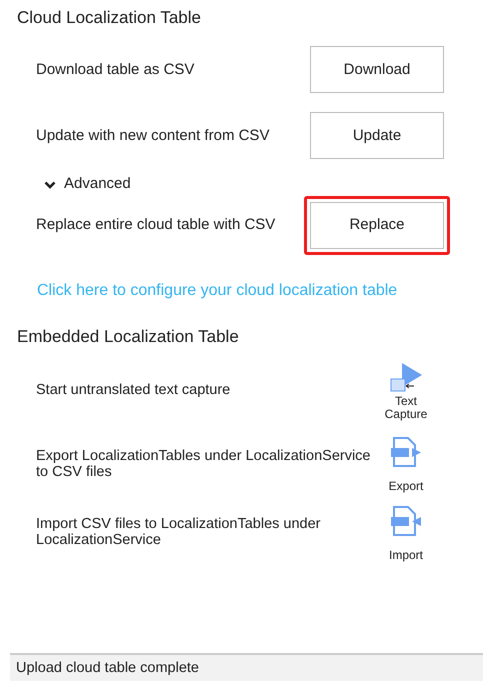 Image resolution: width=483 pixels, height=686 pixels. What do you see at coordinates (406, 465) in the screenshot?
I see `tool-button: Export` at bounding box center [406, 465].